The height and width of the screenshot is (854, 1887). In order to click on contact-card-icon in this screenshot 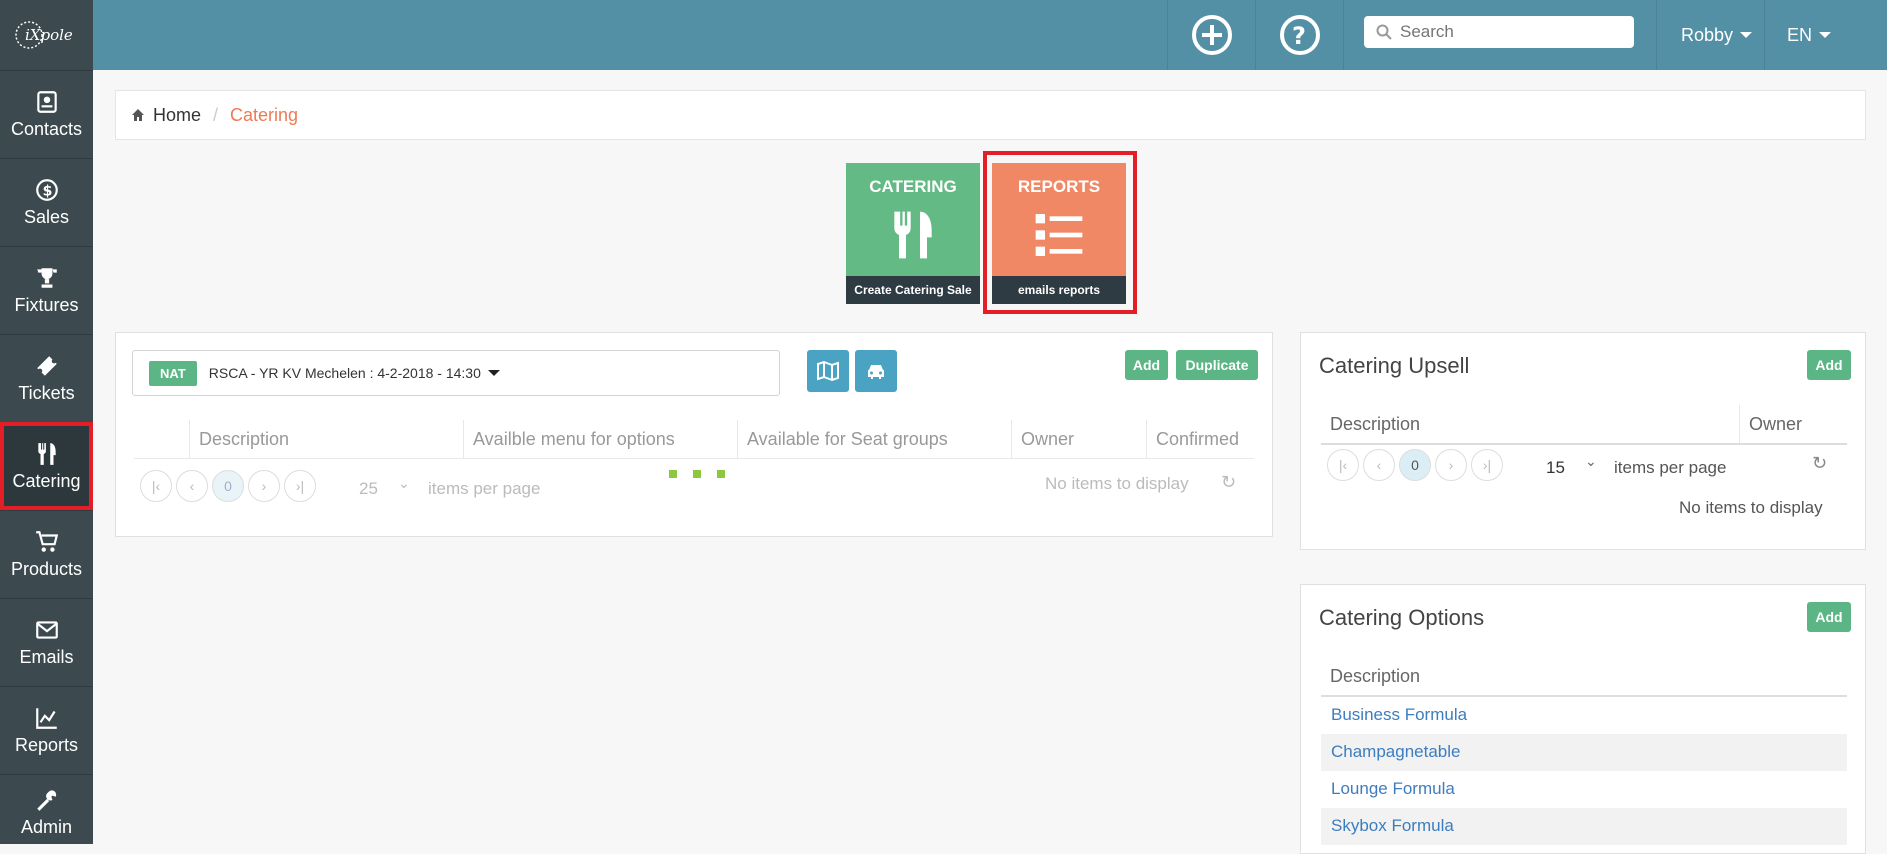, I will do `click(46, 102)`.